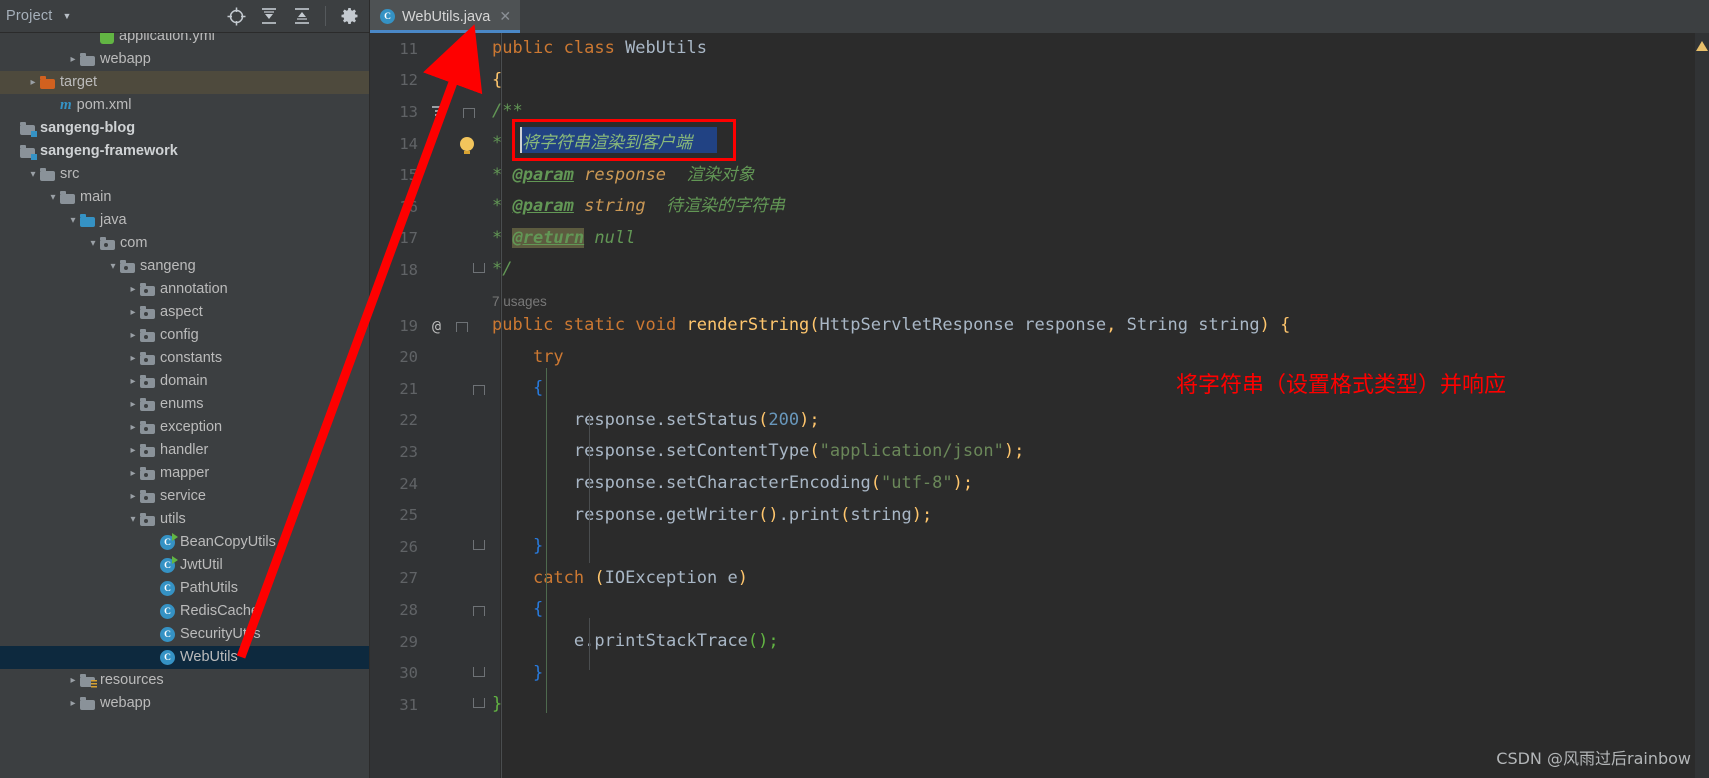 The height and width of the screenshot is (778, 1709). Describe the element at coordinates (184, 243) in the screenshot. I see `tree-item-com: ▾ com` at that location.